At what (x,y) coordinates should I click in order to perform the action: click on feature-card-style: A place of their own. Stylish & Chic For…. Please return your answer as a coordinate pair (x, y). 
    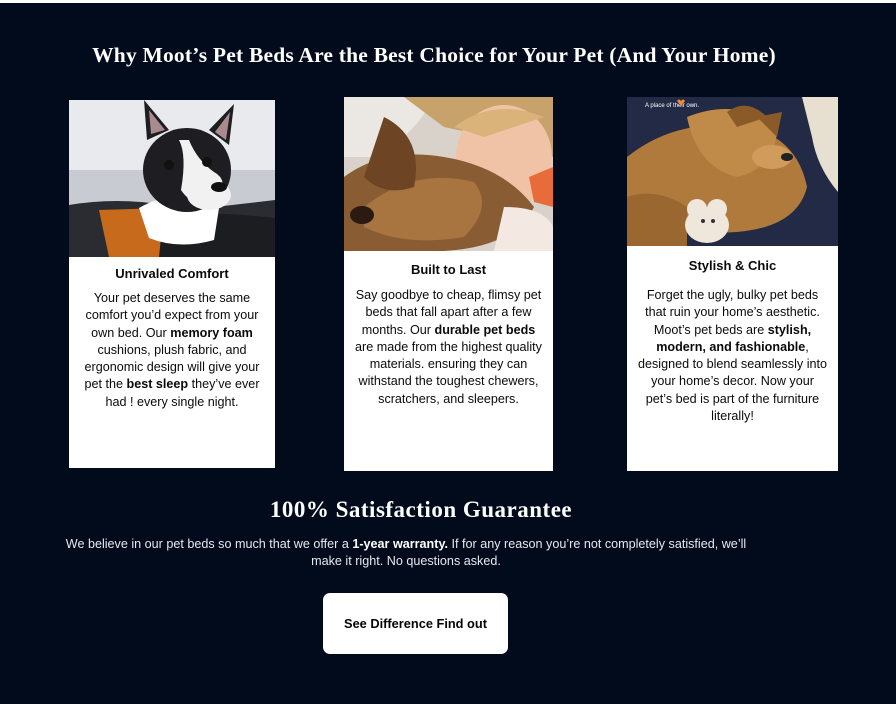
    Looking at the image, I should click on (732, 284).